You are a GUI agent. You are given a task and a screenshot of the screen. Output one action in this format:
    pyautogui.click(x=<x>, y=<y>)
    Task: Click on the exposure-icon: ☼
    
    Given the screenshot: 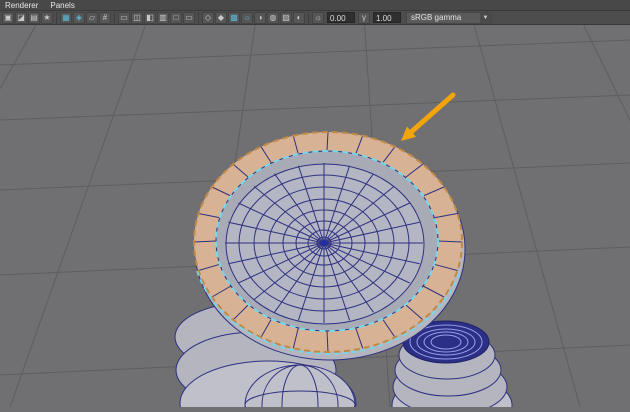 What is the action you would take?
    pyautogui.click(x=318, y=17)
    